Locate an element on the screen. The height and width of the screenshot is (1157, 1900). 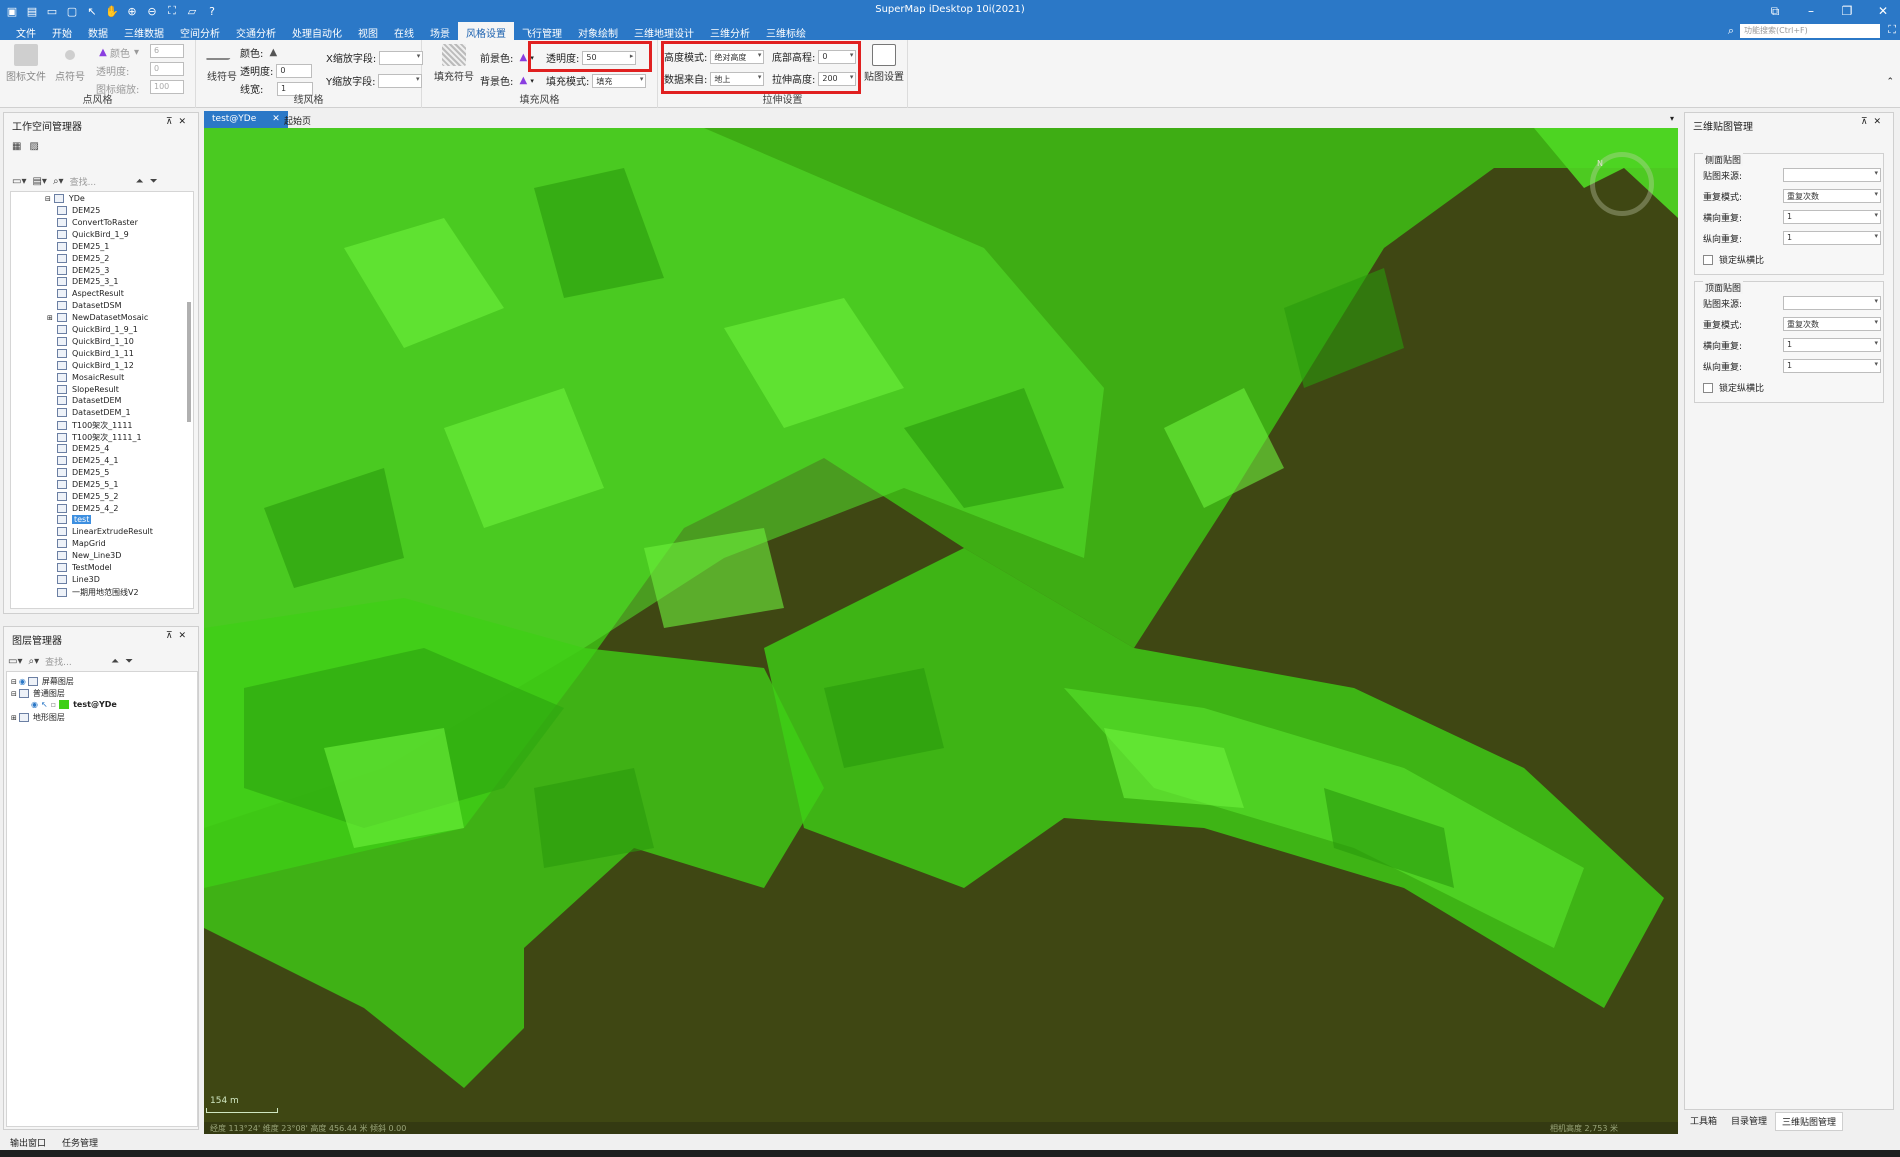
tree-dataset-item: DatasetDSM is located at coordinates (89, 306).